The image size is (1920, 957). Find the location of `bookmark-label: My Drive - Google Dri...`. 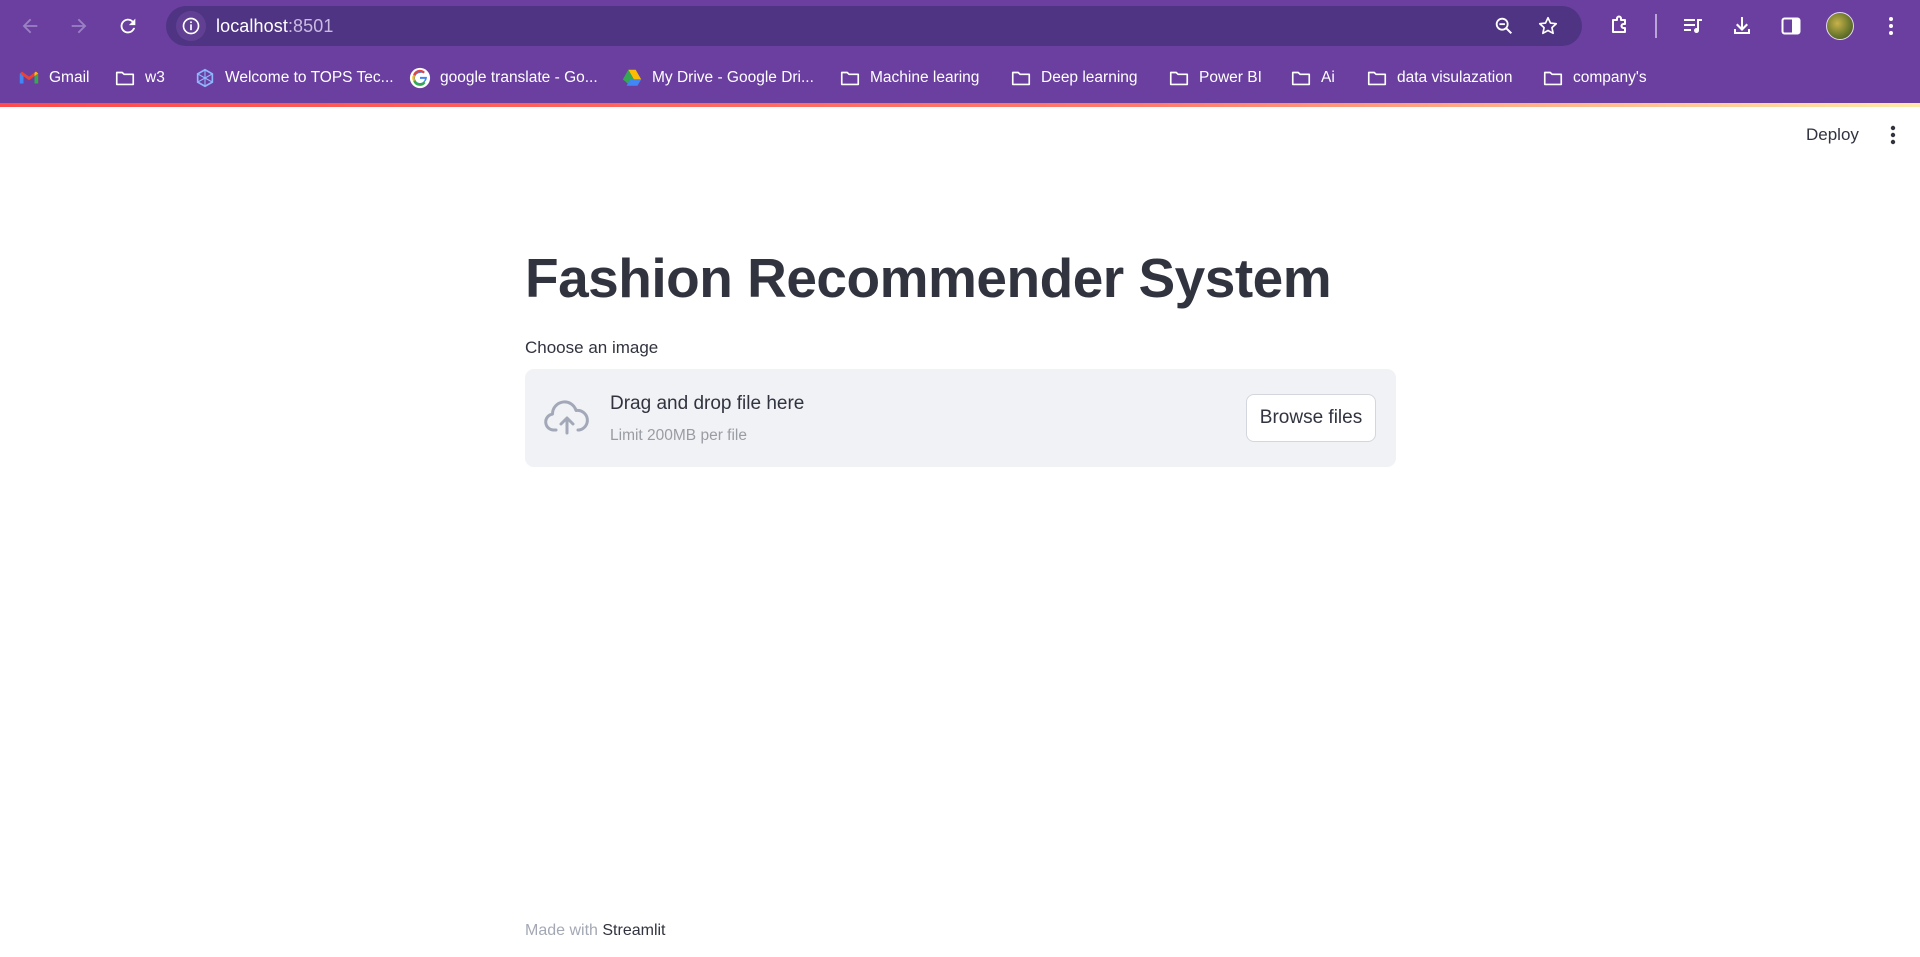

bookmark-label: My Drive - Google Dri... is located at coordinates (733, 77).